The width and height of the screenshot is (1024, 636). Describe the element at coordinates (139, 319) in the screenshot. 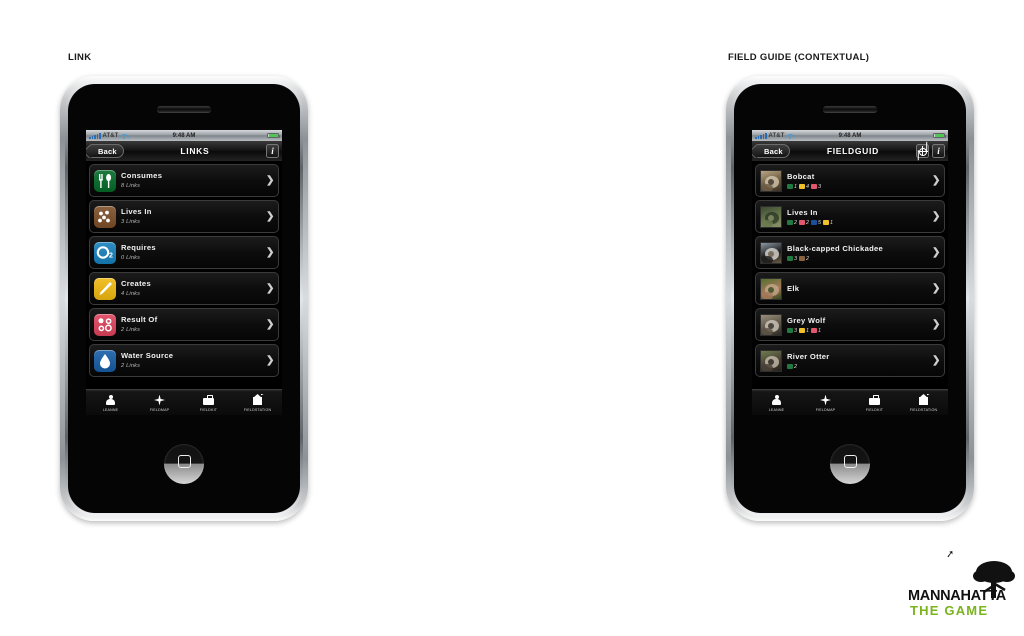

I see `link-row-title: Result Of` at that location.